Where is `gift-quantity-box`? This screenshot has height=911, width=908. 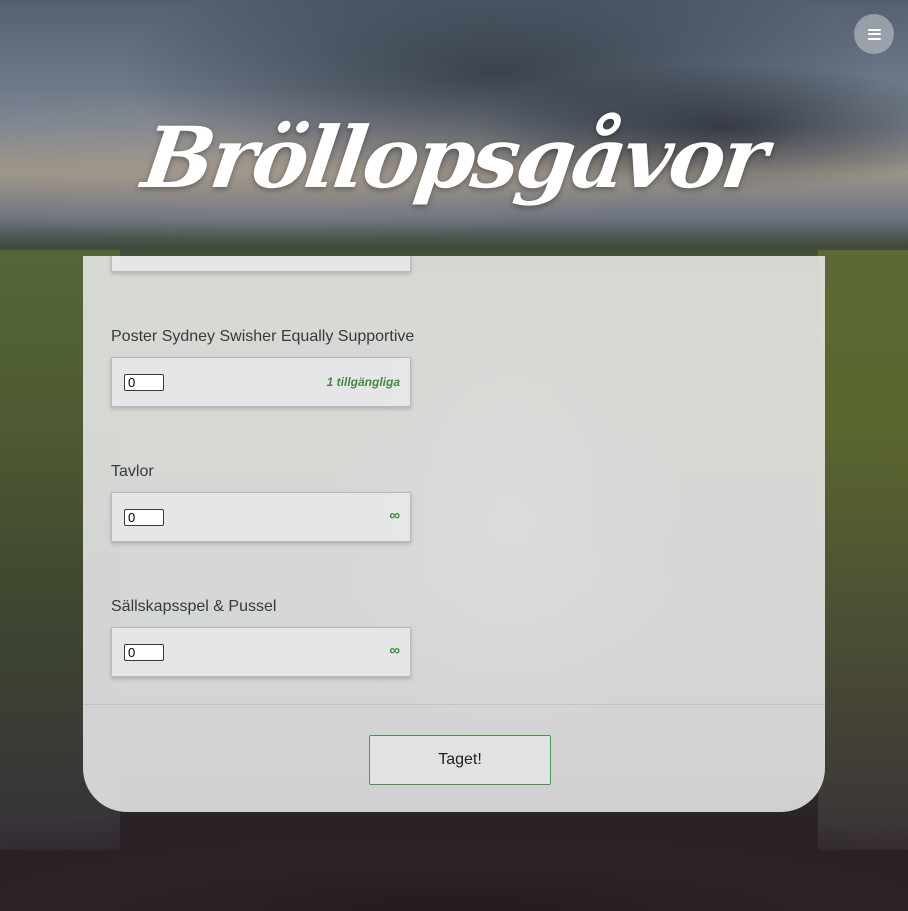 gift-quantity-box is located at coordinates (261, 264).